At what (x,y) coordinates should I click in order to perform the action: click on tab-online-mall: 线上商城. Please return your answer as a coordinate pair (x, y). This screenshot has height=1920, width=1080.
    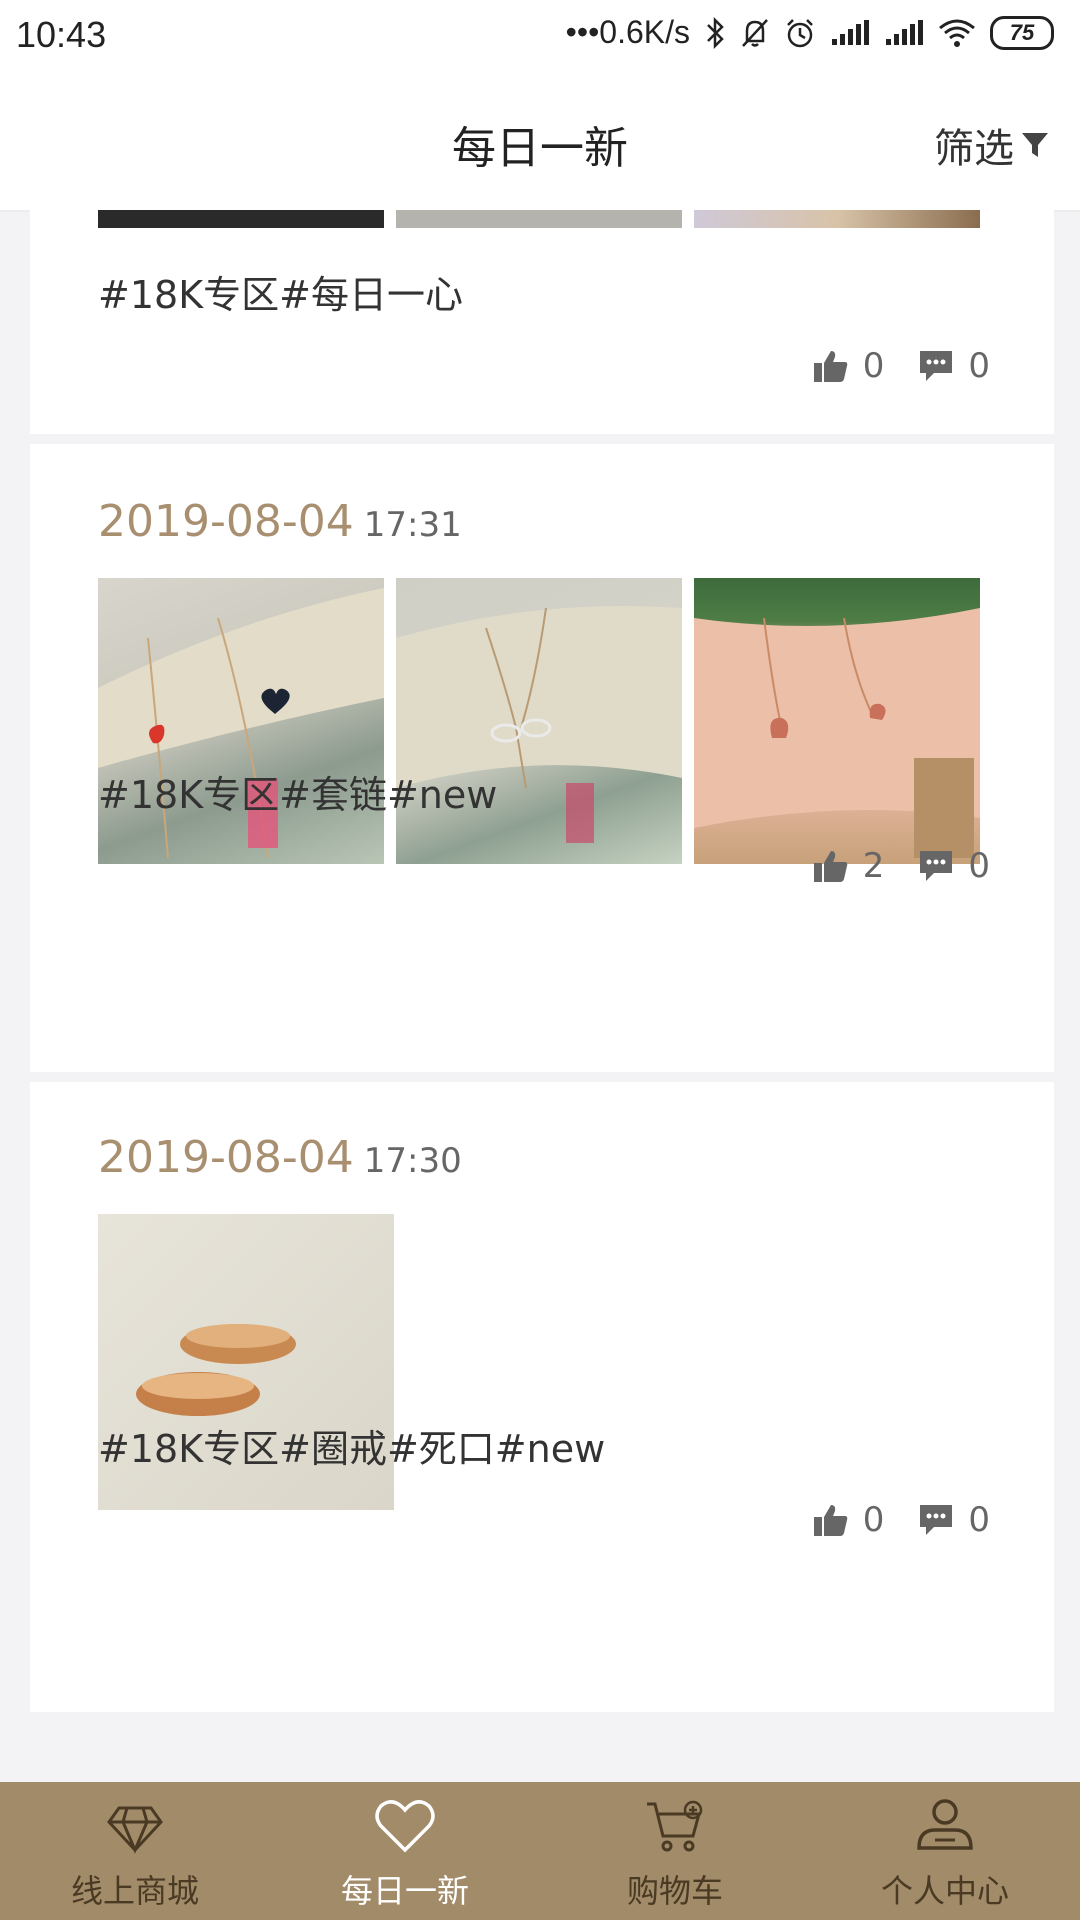
    Looking at the image, I should click on (135, 1851).